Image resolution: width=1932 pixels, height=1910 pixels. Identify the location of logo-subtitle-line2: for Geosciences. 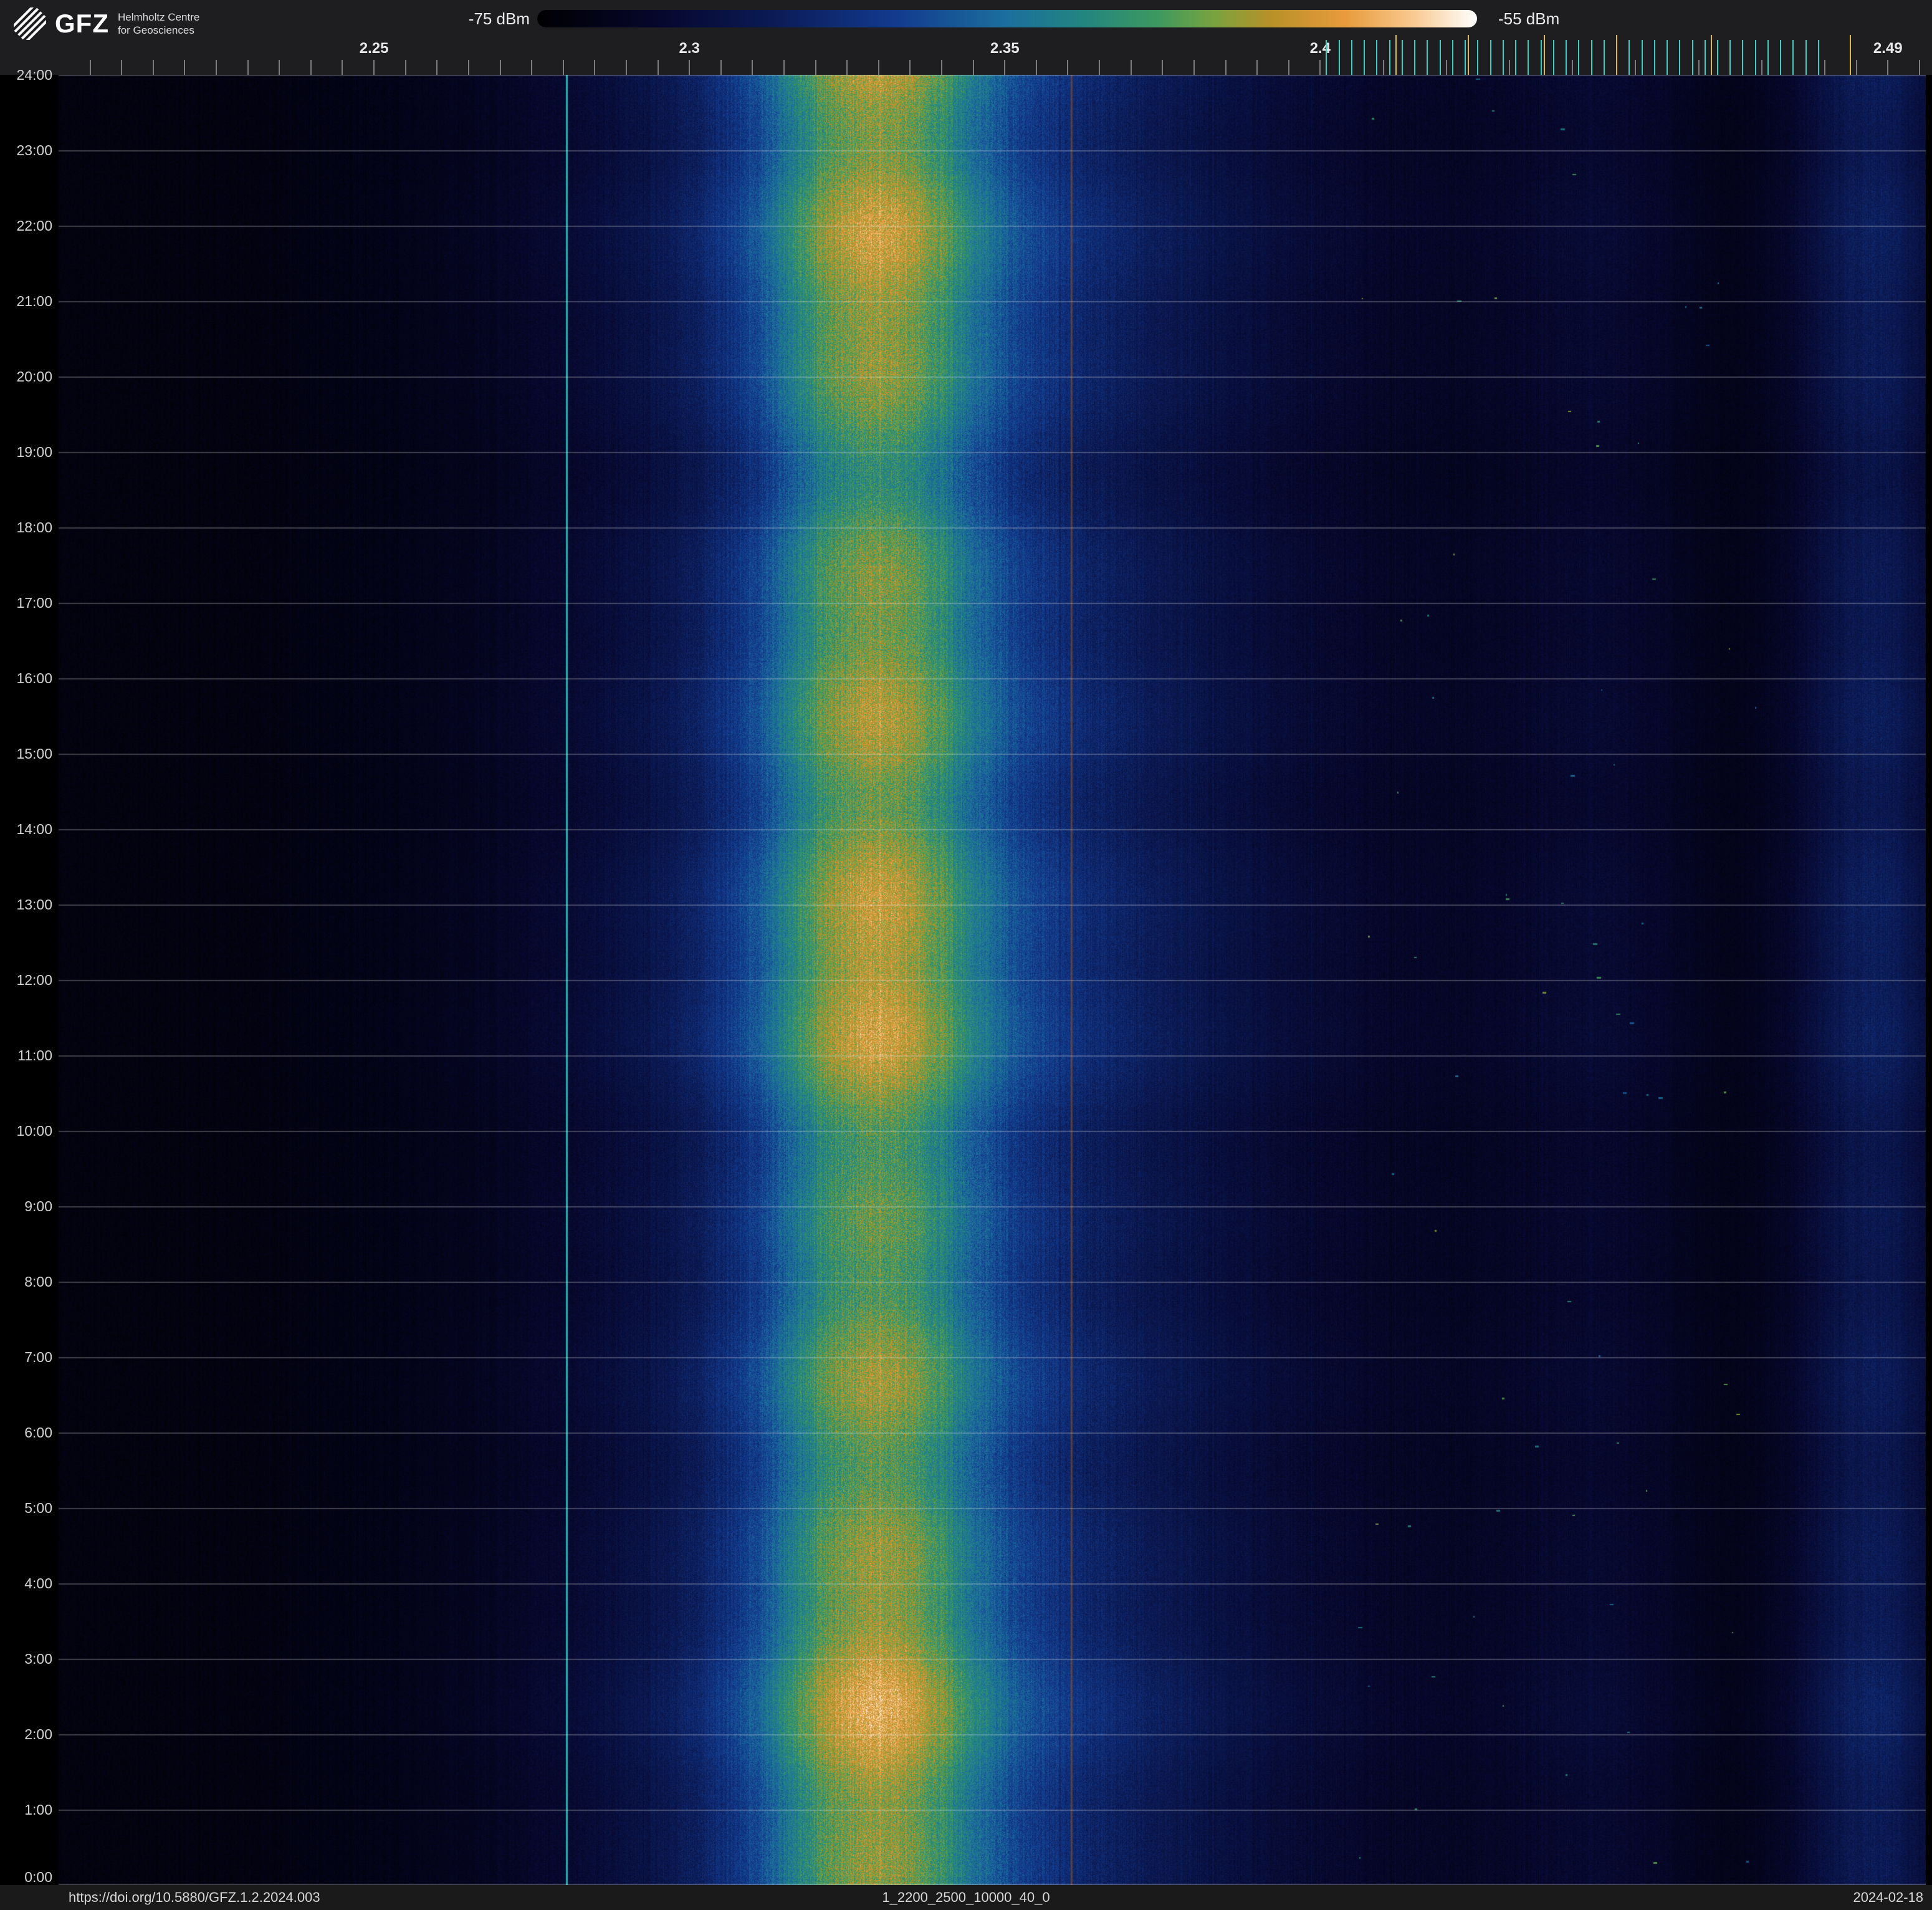
(155, 30).